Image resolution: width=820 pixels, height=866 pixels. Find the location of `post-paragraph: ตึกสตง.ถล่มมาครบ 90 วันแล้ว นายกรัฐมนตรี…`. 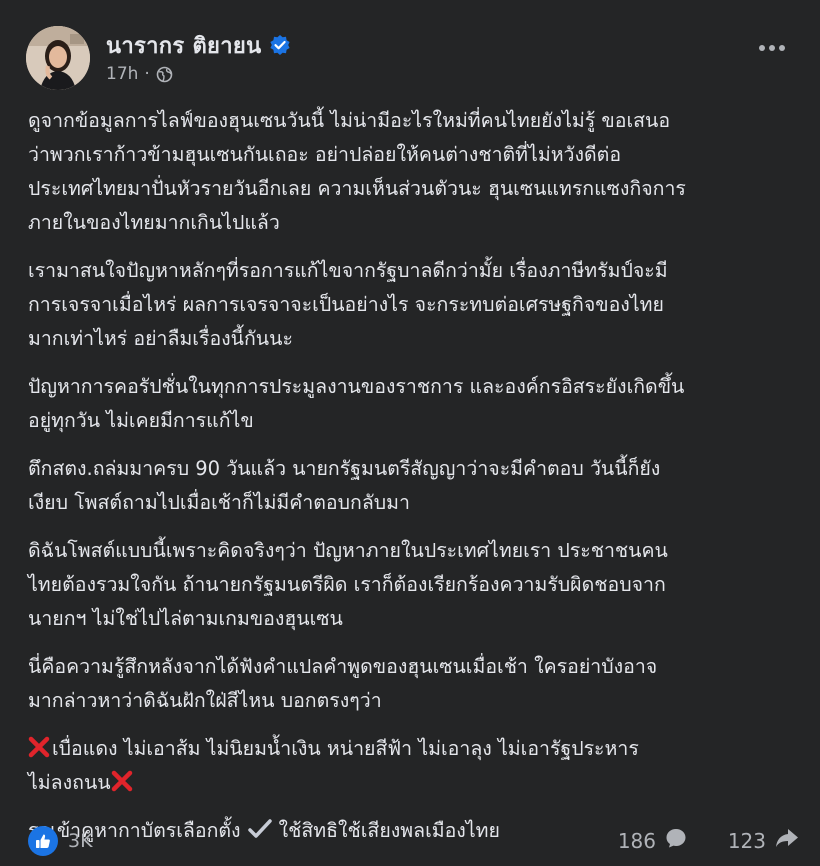

post-paragraph: ตึกสตง.ถล่มมาครบ 90 วันแล้ว นายกรัฐมนตรี… is located at coordinates (344, 485).